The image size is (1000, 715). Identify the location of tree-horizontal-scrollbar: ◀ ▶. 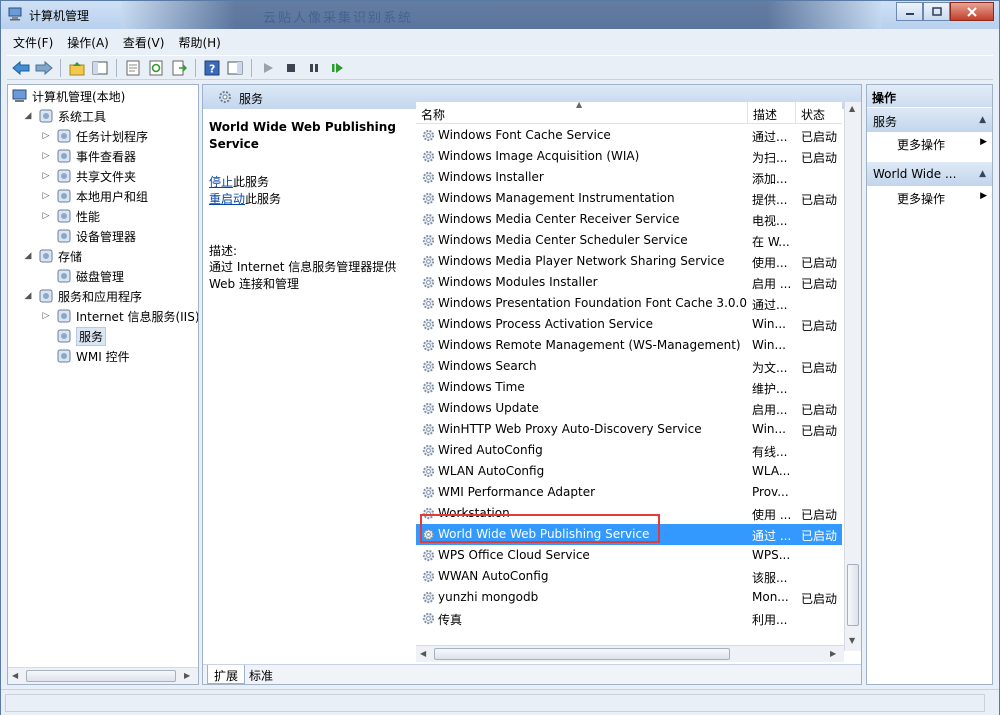
(103, 675).